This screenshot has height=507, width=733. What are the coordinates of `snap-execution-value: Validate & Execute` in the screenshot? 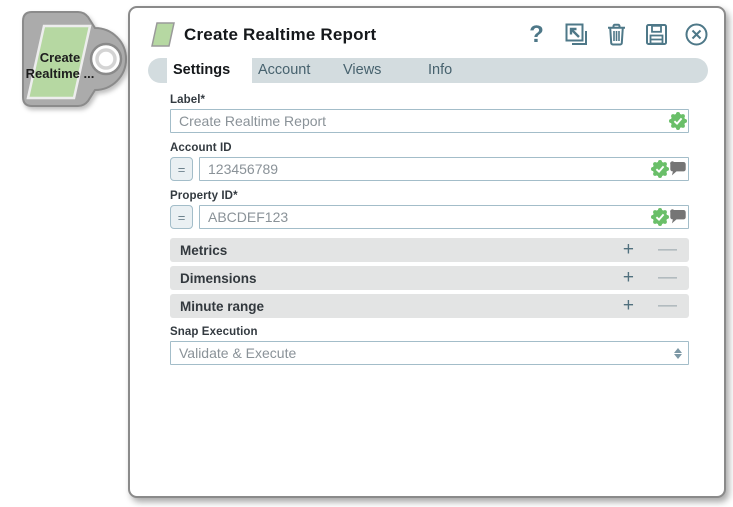 It's located at (238, 353).